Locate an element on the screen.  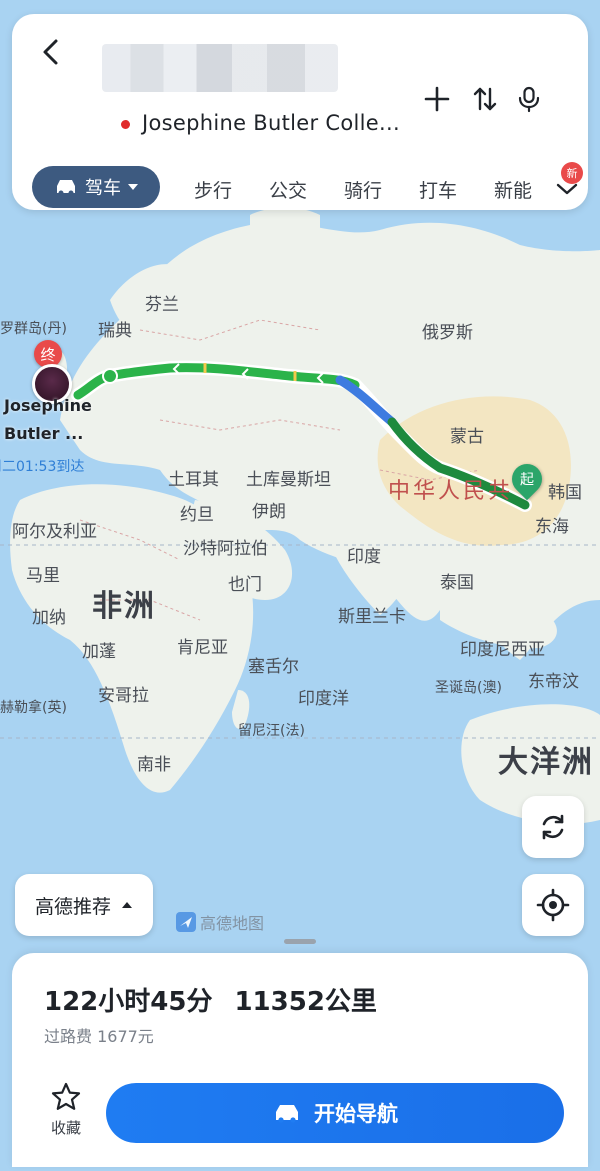
crosshair-icon is located at coordinates (553, 905).